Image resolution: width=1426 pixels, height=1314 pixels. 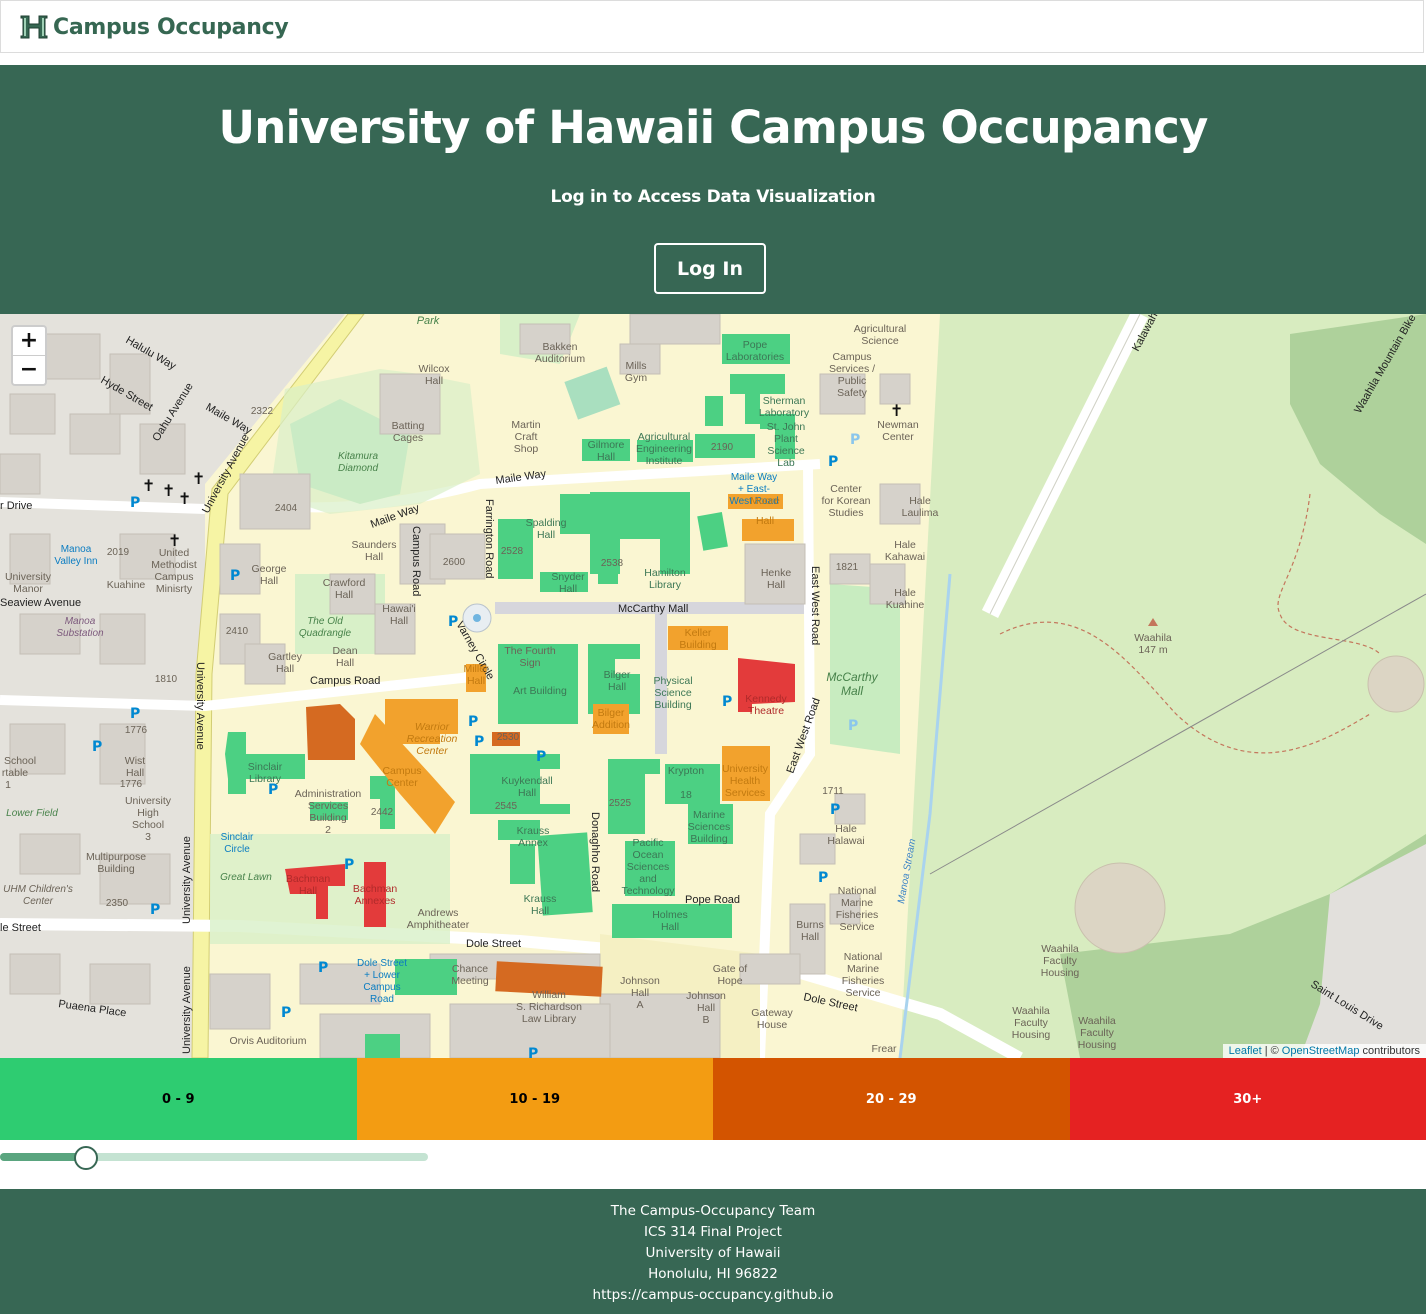 What do you see at coordinates (549, 995) in the screenshot?
I see `svg-text: William` at bounding box center [549, 995].